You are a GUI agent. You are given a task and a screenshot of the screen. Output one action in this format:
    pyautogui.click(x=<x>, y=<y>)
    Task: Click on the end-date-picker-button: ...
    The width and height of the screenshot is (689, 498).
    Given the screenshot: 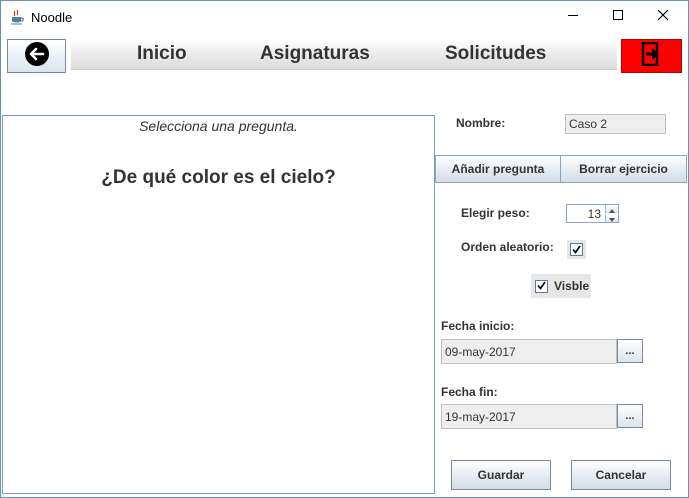 What is the action you would take?
    pyautogui.click(x=630, y=416)
    